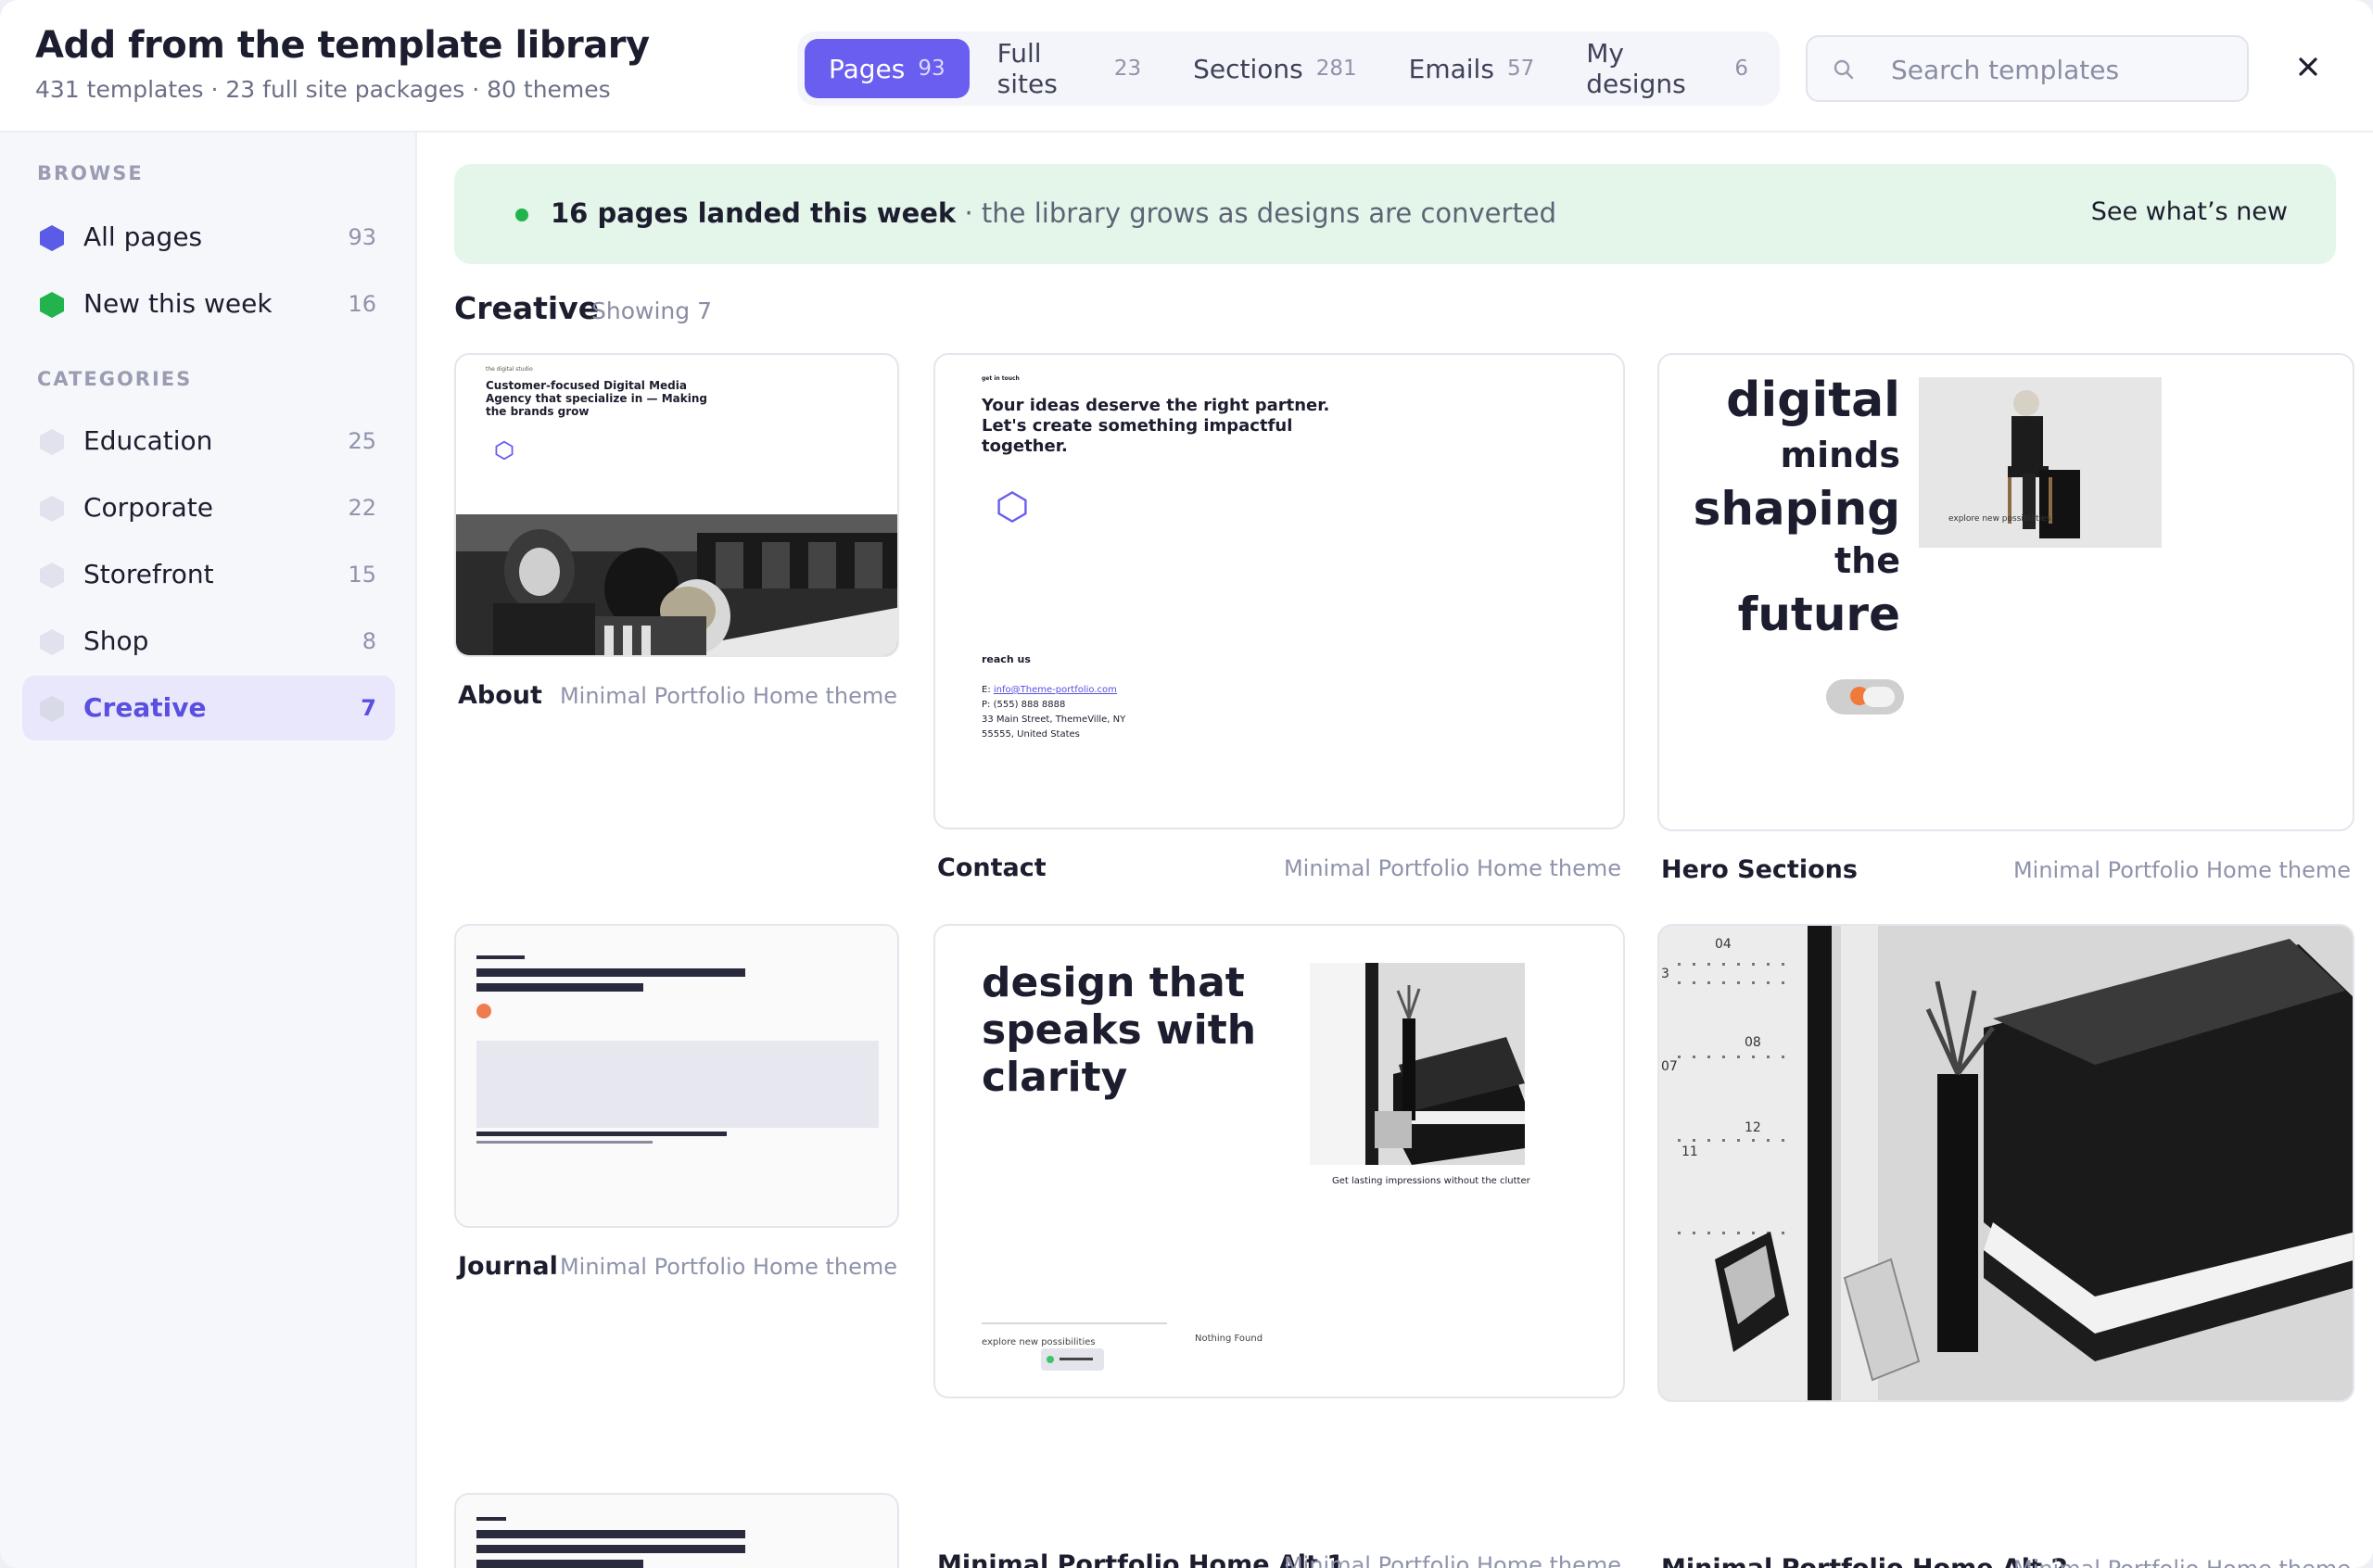  I want to click on sidebar-item-label: All pages, so click(143, 236).